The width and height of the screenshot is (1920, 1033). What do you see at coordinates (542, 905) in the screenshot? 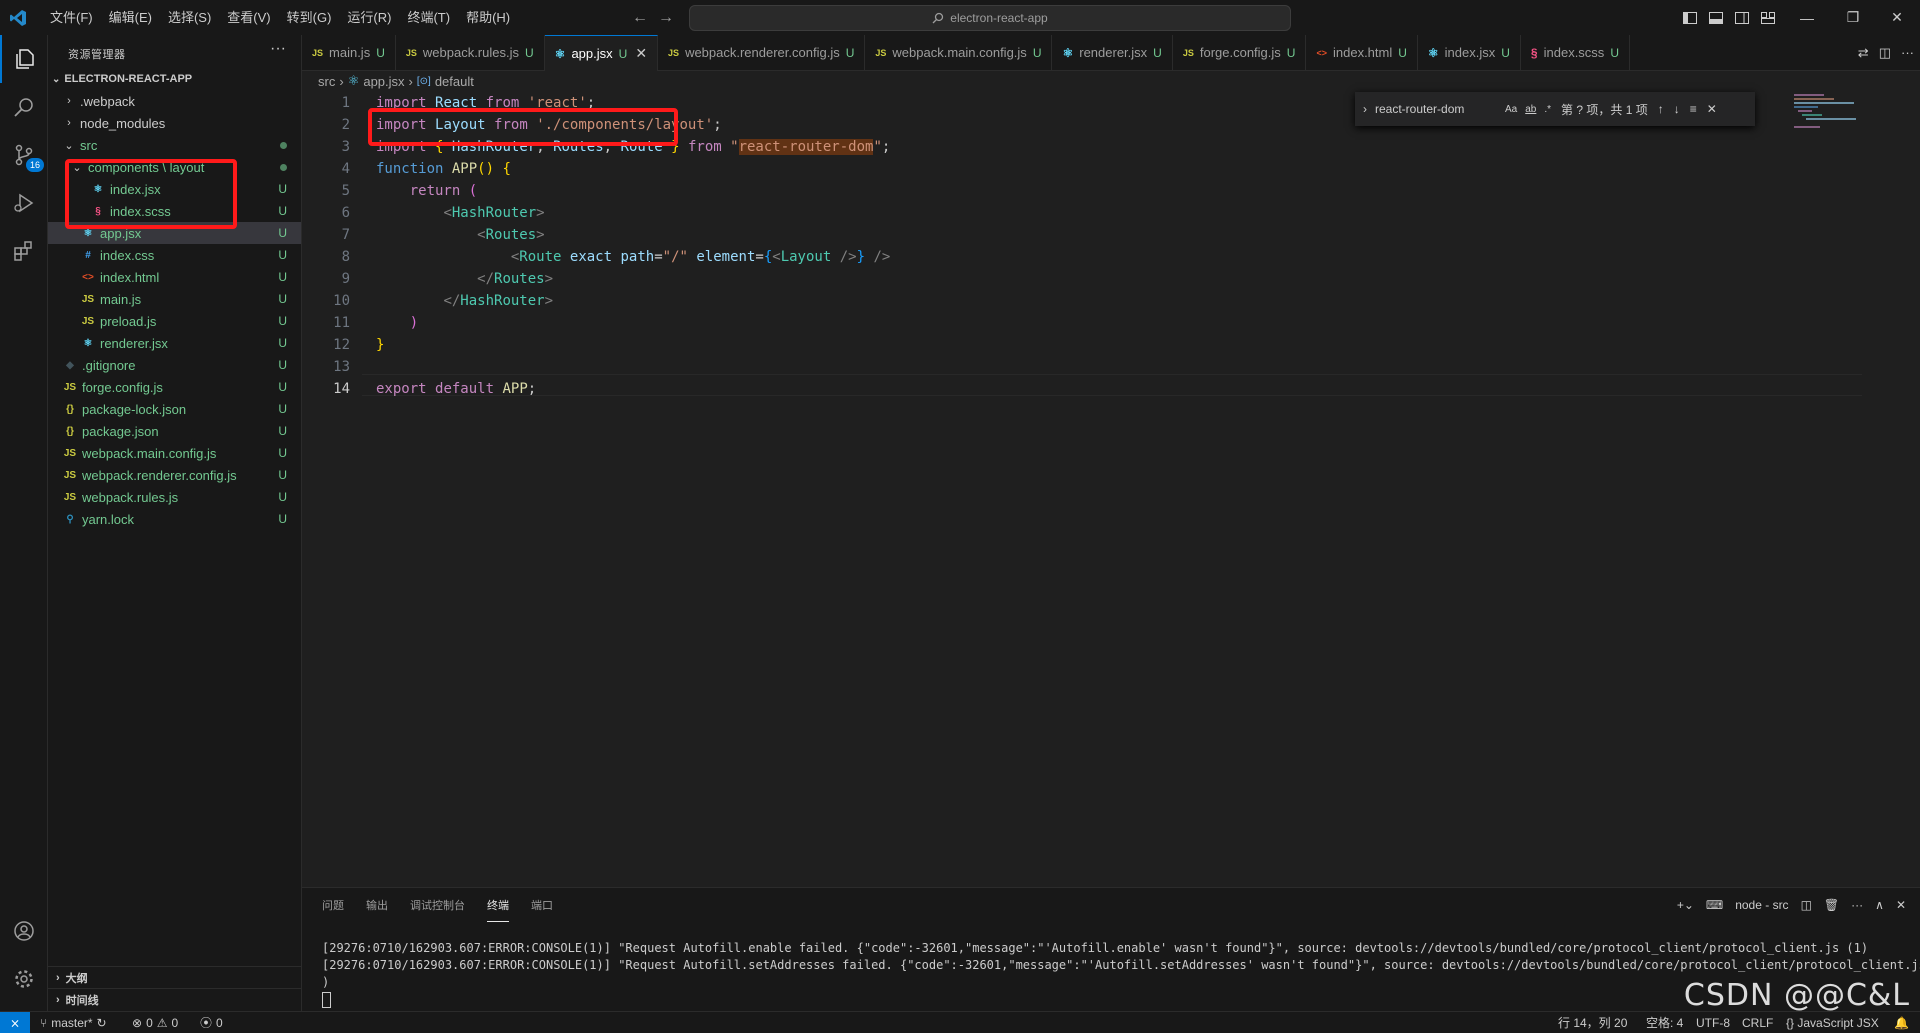
I see `tab-ports: 端口` at bounding box center [542, 905].